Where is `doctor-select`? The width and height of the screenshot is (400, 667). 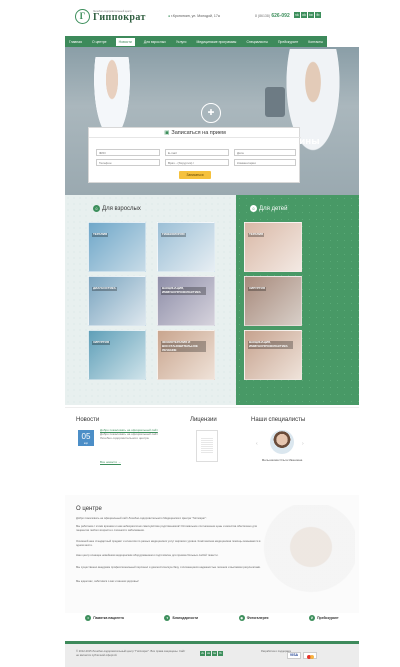
doctor-select is located at coordinates (197, 162).